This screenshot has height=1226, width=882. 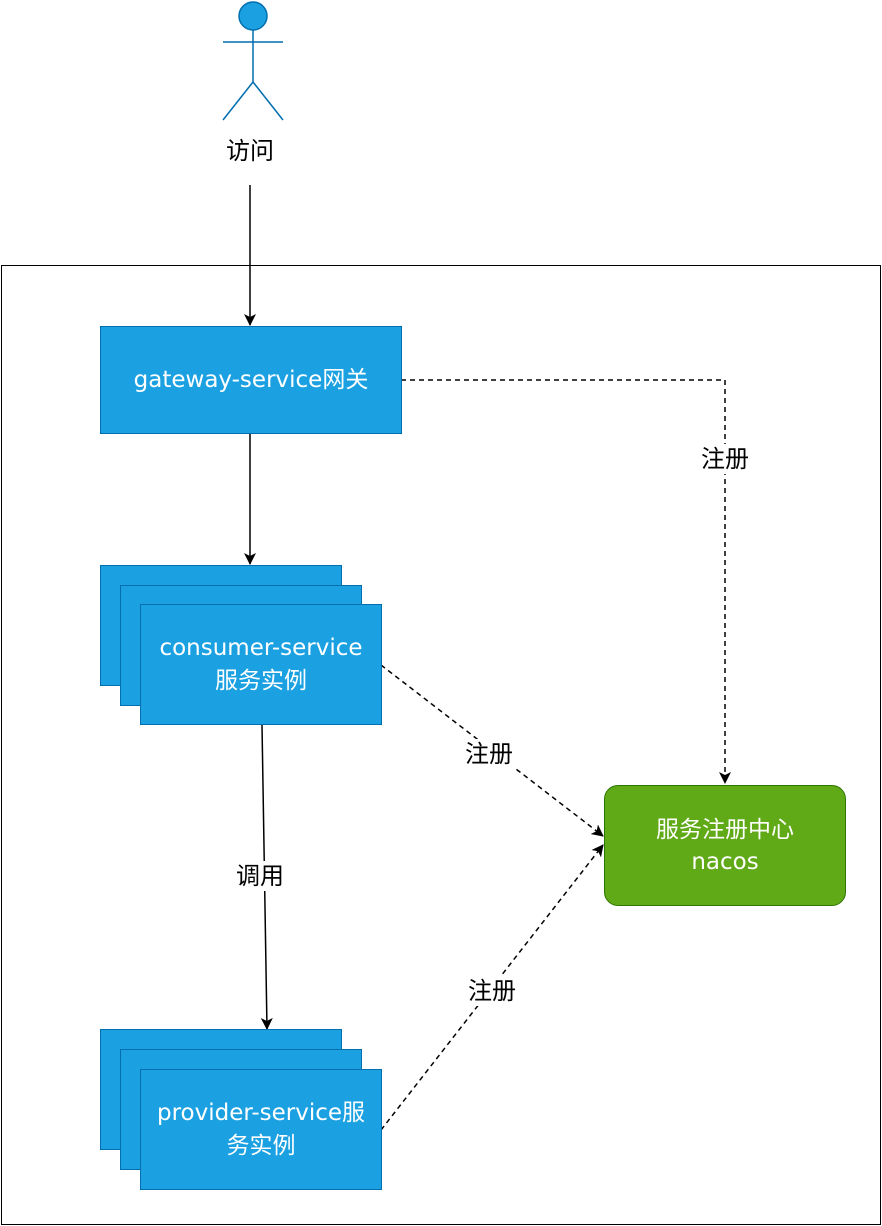 I want to click on consumer-service-node: consumer-service 服务实例, so click(x=261, y=664).